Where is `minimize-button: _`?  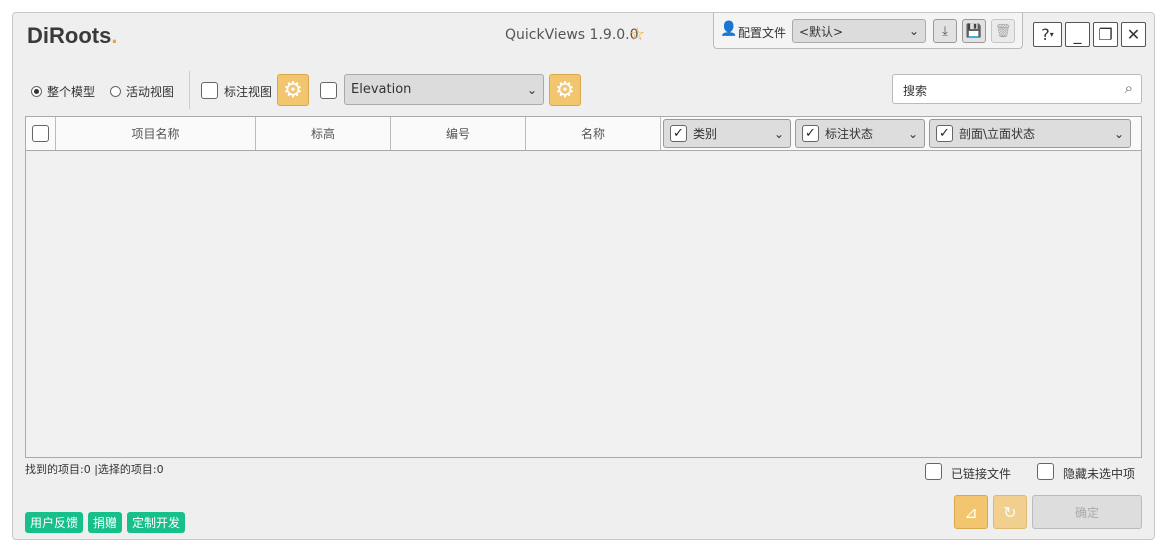 minimize-button: _ is located at coordinates (1077, 34).